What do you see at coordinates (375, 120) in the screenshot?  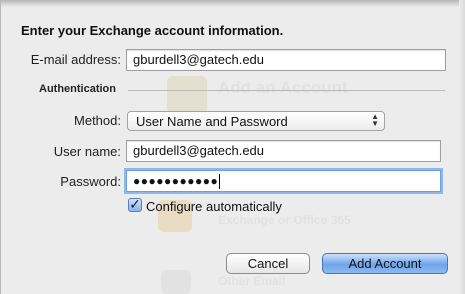 I see `updown-arrows-icon: ▲ ▼` at bounding box center [375, 120].